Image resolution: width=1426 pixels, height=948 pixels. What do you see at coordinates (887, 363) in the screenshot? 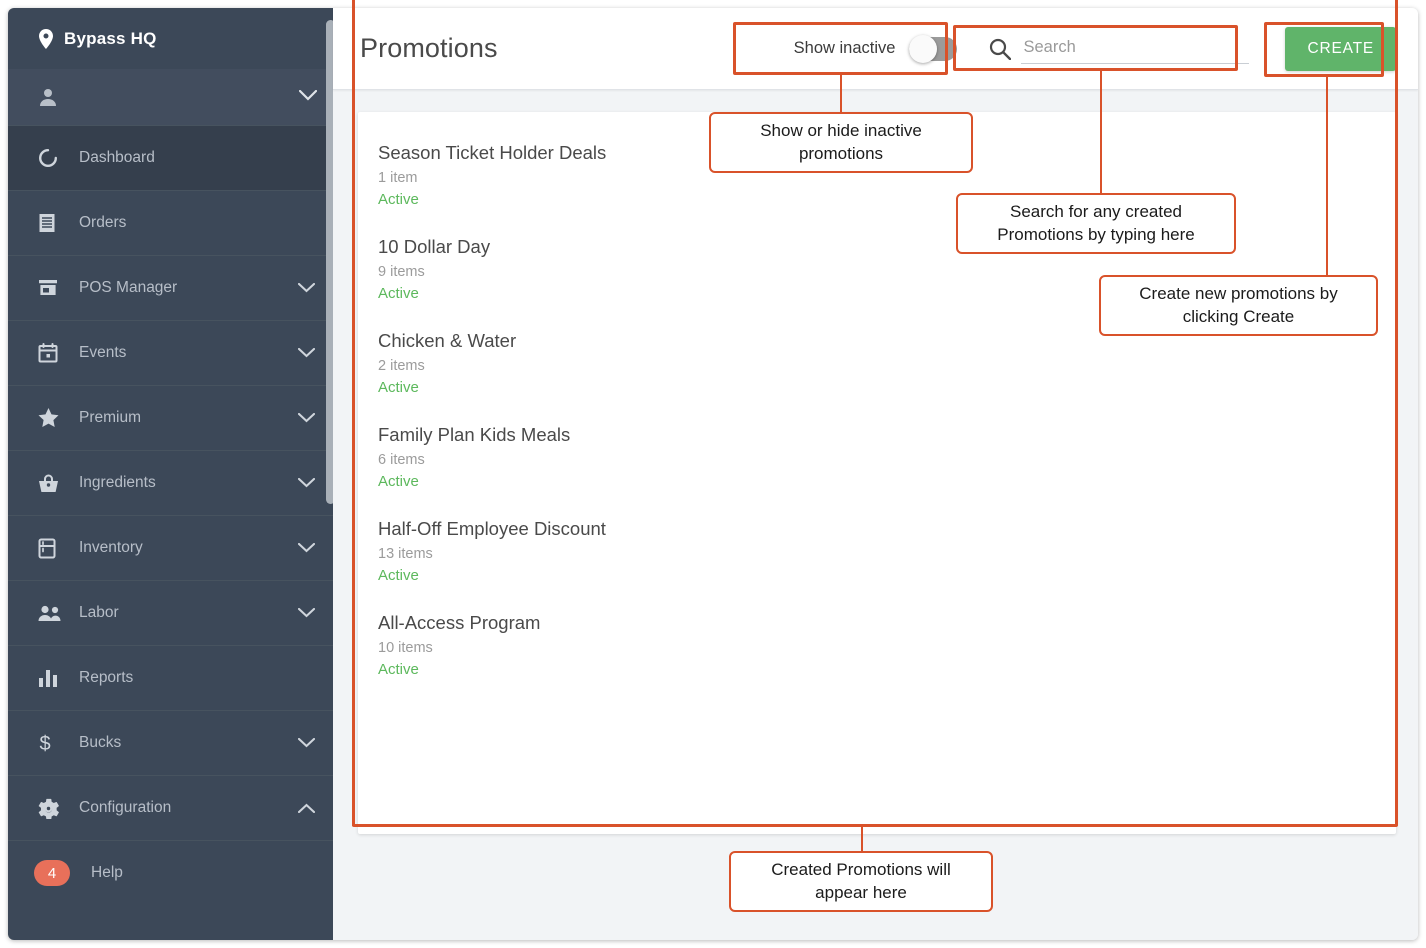
I see `list-item: Chicken & Water 2 items Active` at bounding box center [887, 363].